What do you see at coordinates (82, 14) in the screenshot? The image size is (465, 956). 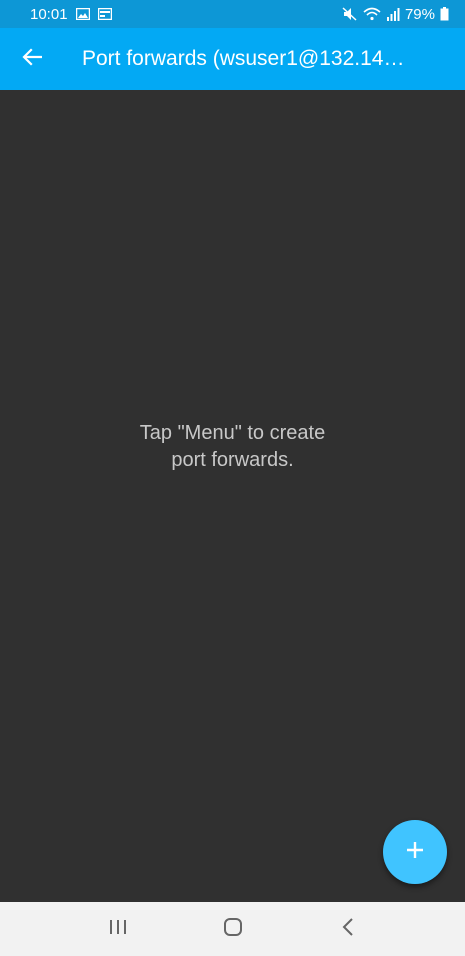 I see `image-icon` at bounding box center [82, 14].